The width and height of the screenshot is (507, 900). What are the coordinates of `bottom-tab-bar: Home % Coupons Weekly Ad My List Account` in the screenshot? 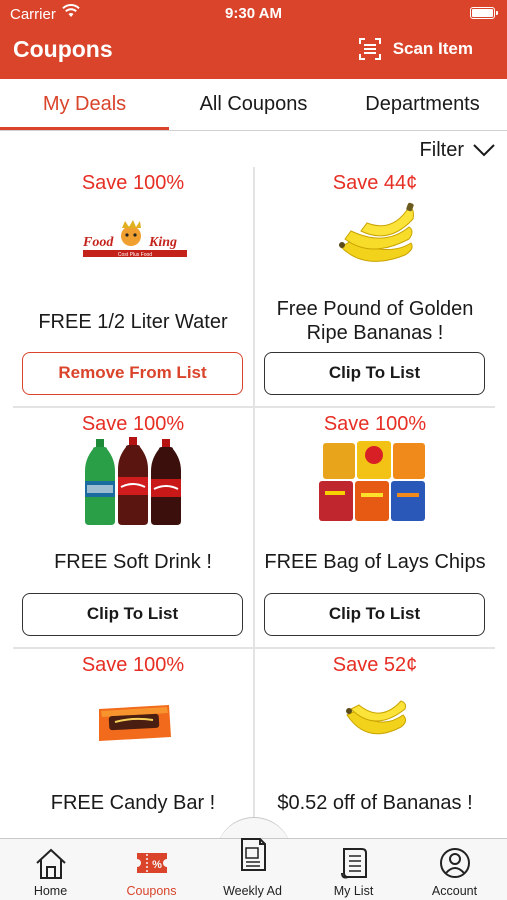 It's located at (253, 869).